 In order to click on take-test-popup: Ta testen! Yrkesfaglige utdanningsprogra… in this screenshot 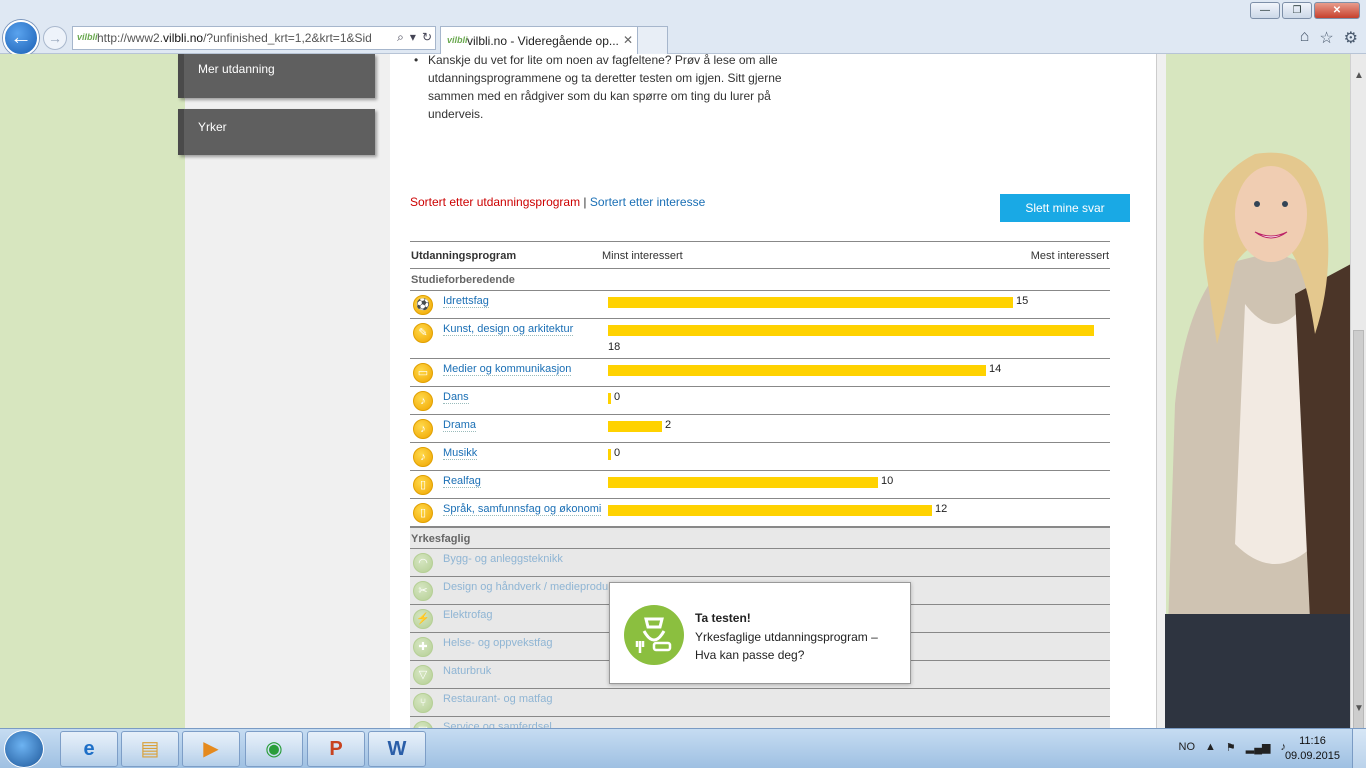, I will do `click(760, 633)`.